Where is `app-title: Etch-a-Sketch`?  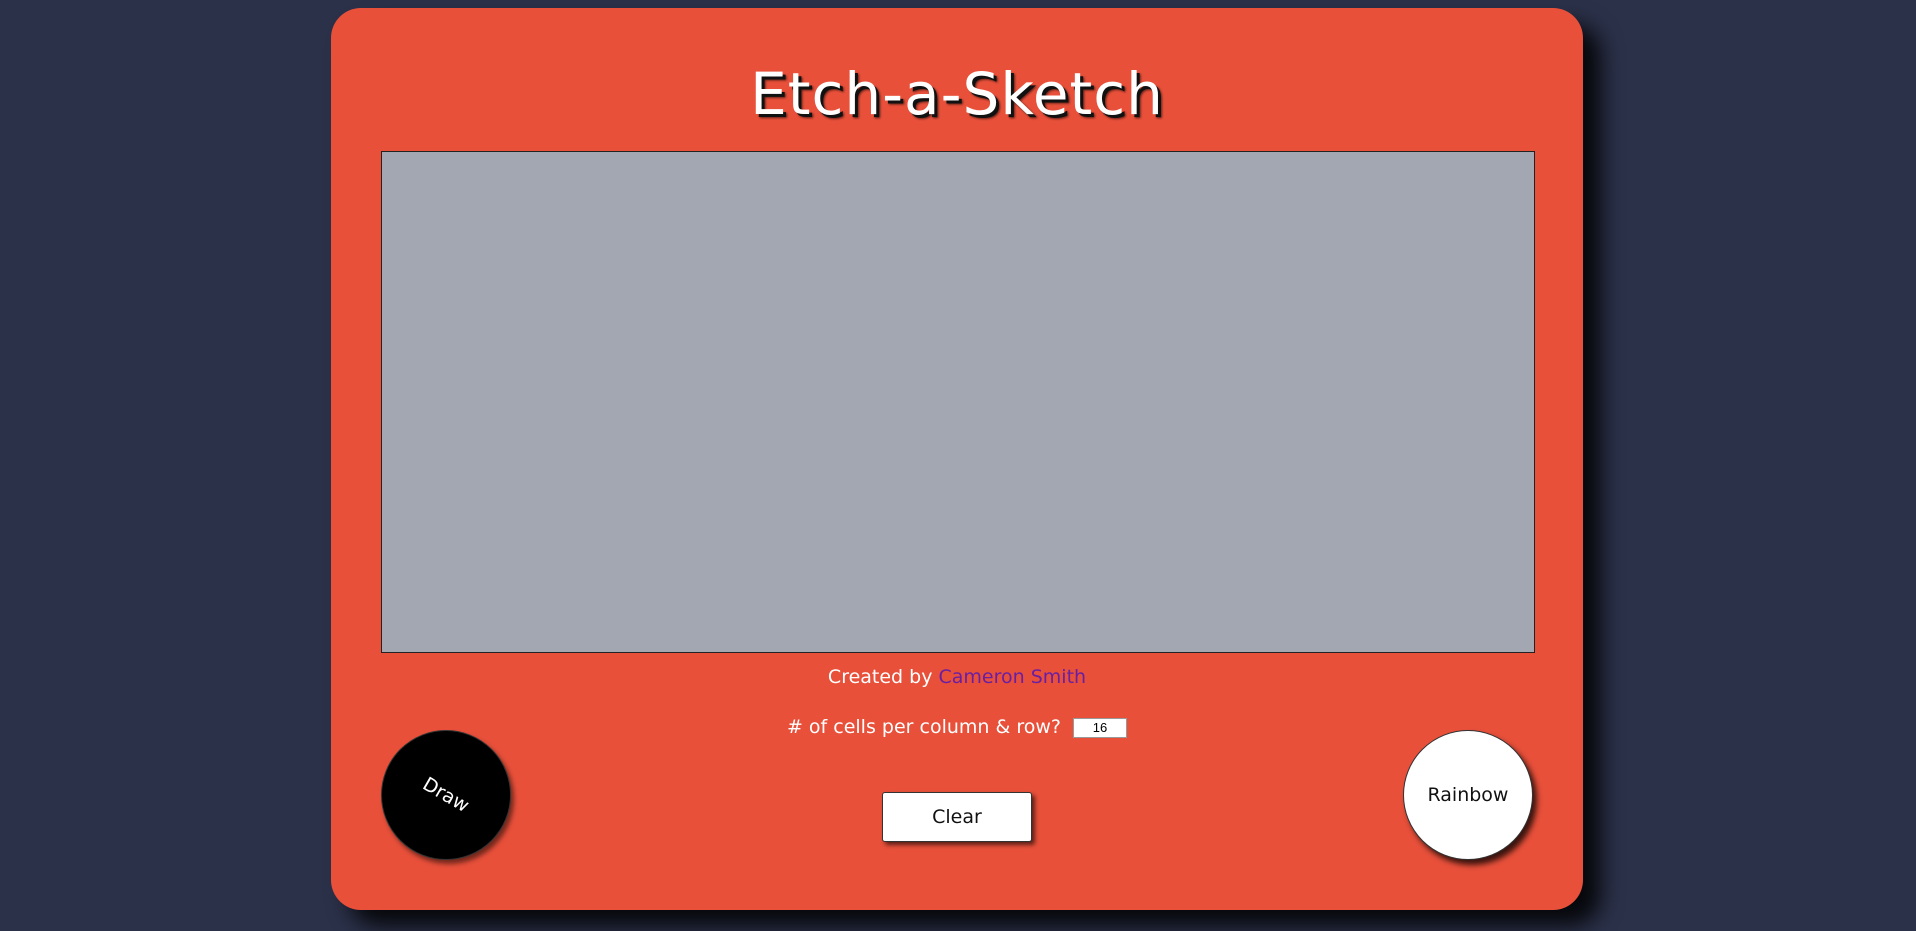
app-title: Etch-a-Sketch is located at coordinates (957, 94).